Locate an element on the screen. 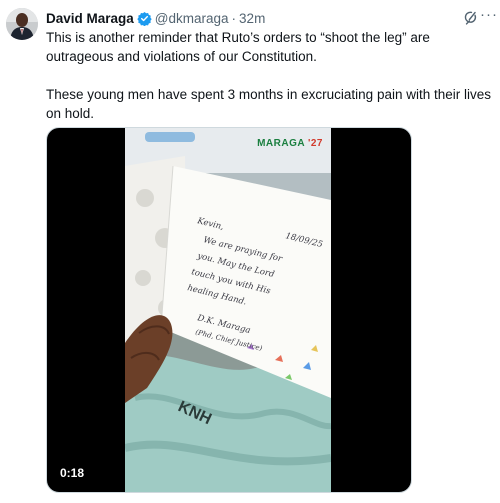  logo-name: MARAGA is located at coordinates (281, 143).